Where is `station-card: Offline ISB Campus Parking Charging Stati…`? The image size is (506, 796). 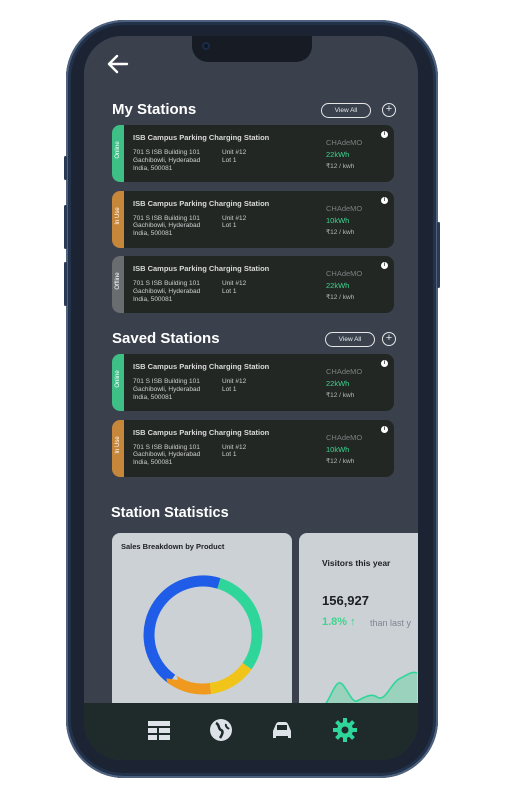 station-card: Offline ISB Campus Parking Charging Stati… is located at coordinates (253, 284).